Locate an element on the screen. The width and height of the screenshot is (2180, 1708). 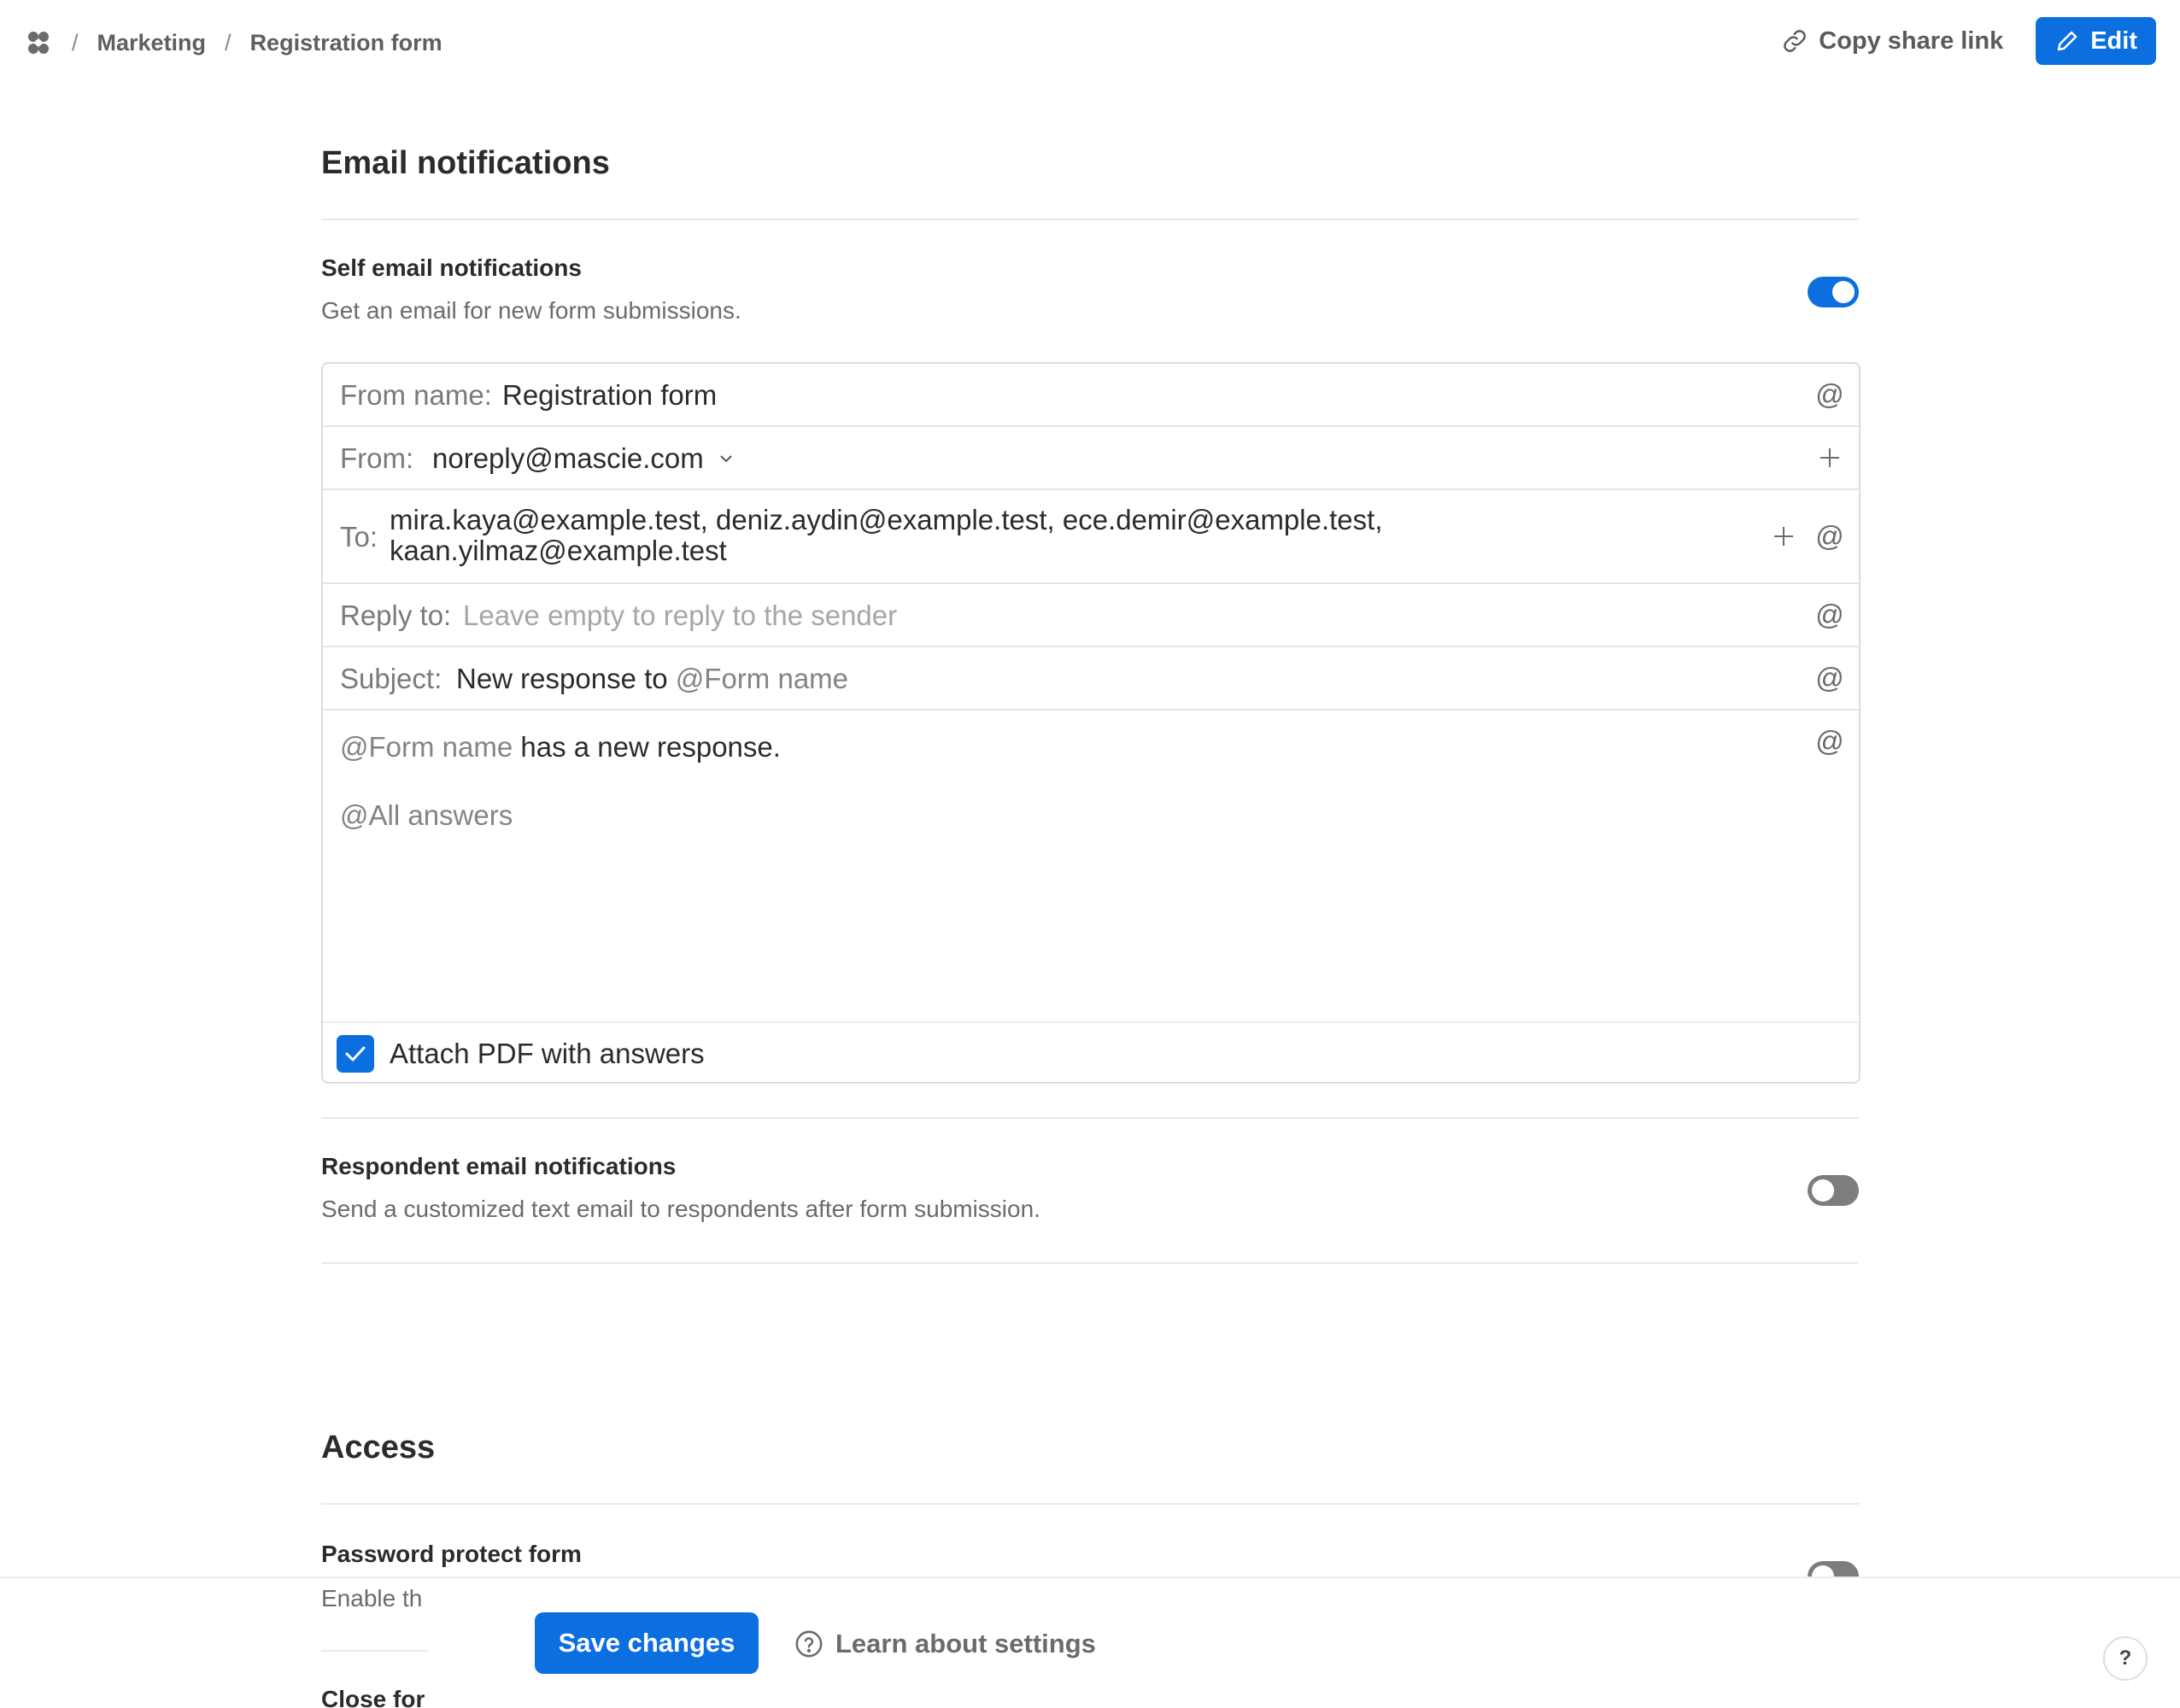
body-text: has a new response. is located at coordinates (650, 747).